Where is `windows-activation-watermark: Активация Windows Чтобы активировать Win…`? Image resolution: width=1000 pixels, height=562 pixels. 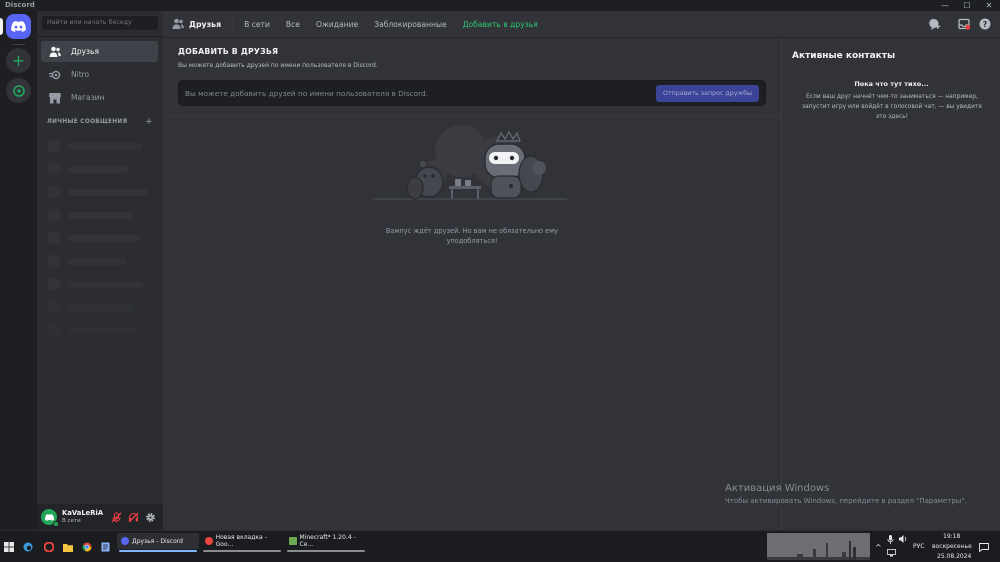
windows-activation-watermark: Активация Windows Чтобы активировать Win… is located at coordinates (846, 494).